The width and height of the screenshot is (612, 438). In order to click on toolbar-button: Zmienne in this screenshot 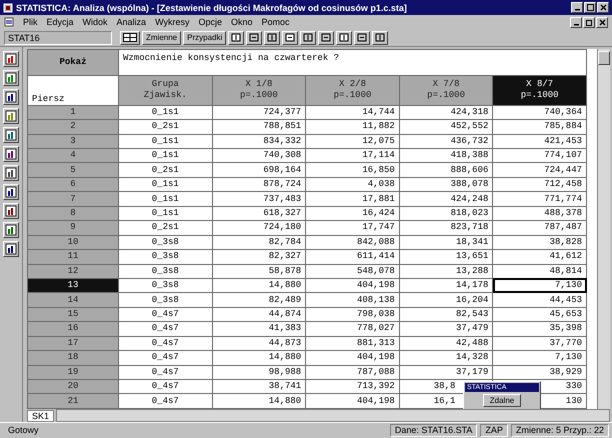, I will do `click(162, 37)`.